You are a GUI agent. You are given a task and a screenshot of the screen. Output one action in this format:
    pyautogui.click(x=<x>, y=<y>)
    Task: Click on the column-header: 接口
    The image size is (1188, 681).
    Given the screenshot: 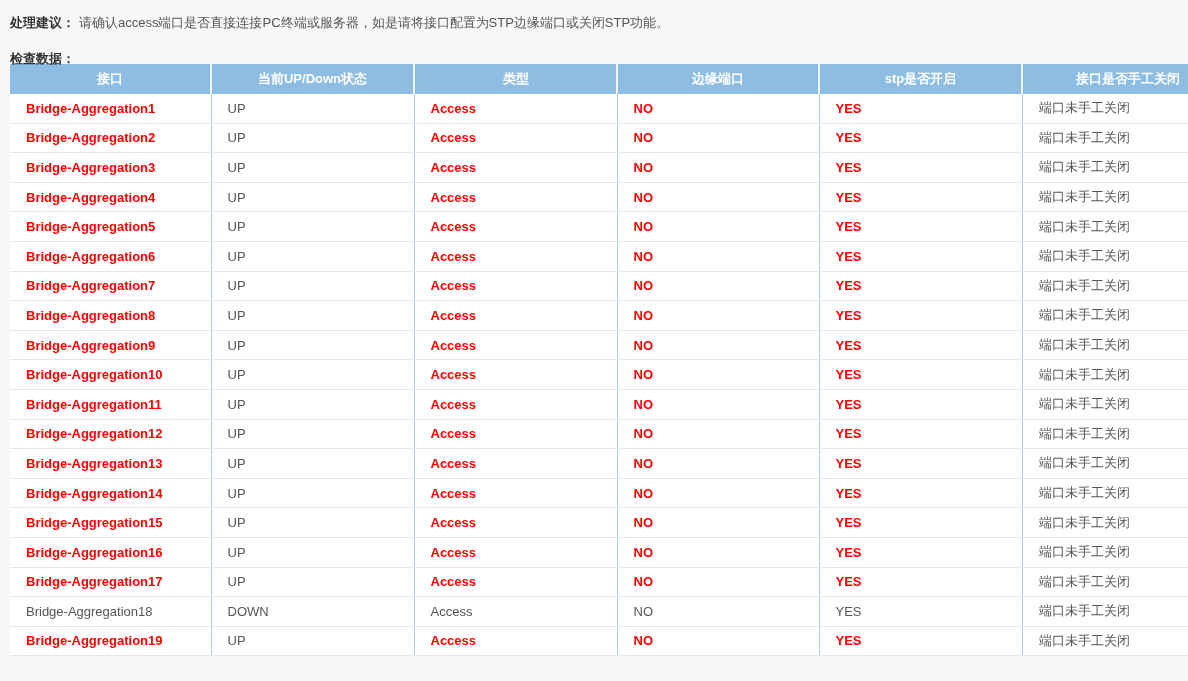 What is the action you would take?
    pyautogui.click(x=110, y=79)
    